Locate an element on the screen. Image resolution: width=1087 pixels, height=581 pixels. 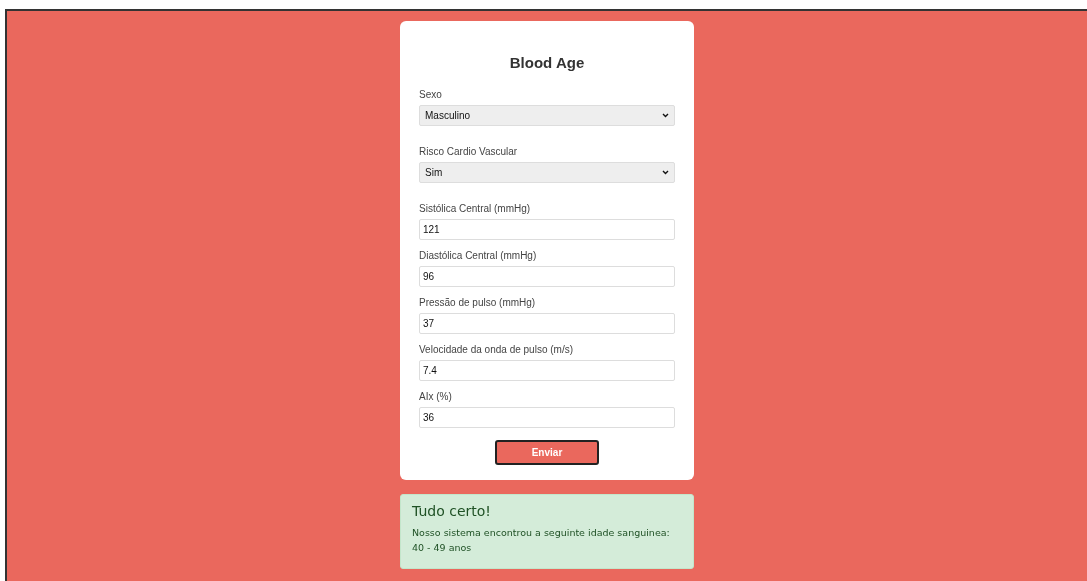
field-label: Pressão de pulso (mmHg) is located at coordinates (478, 302).